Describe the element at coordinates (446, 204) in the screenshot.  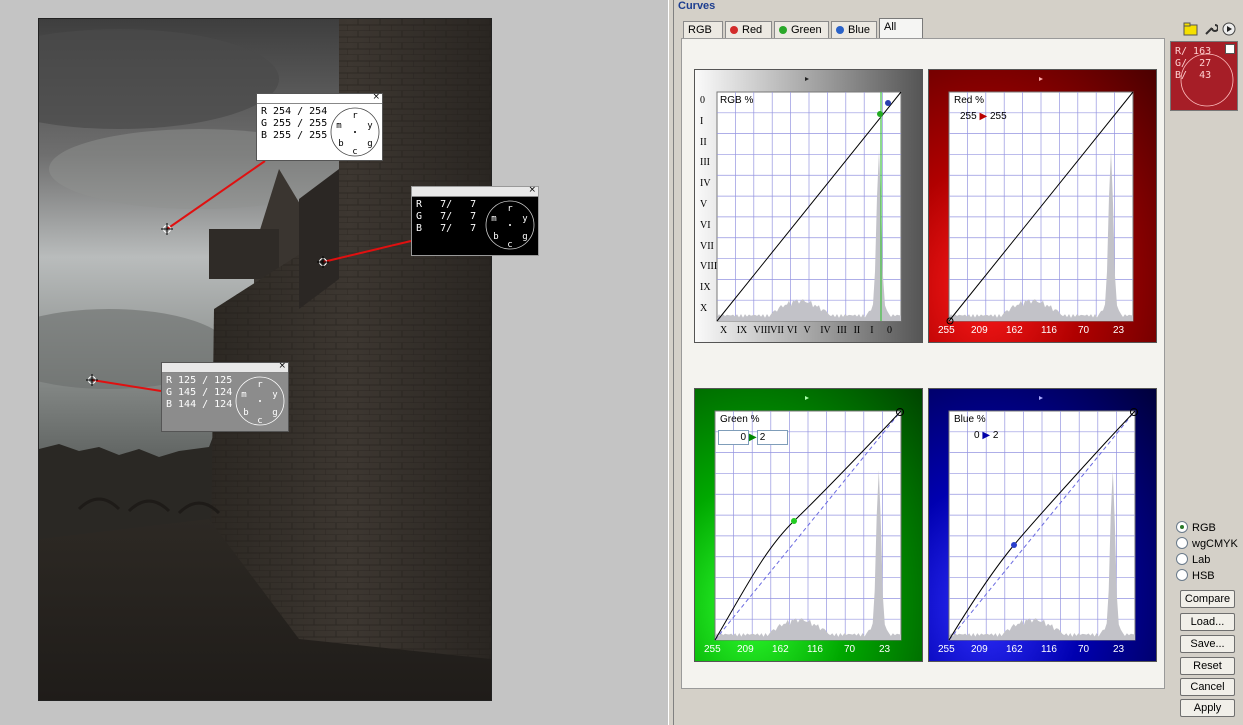
I see `probe-r-value: R 7/ 7` at that location.